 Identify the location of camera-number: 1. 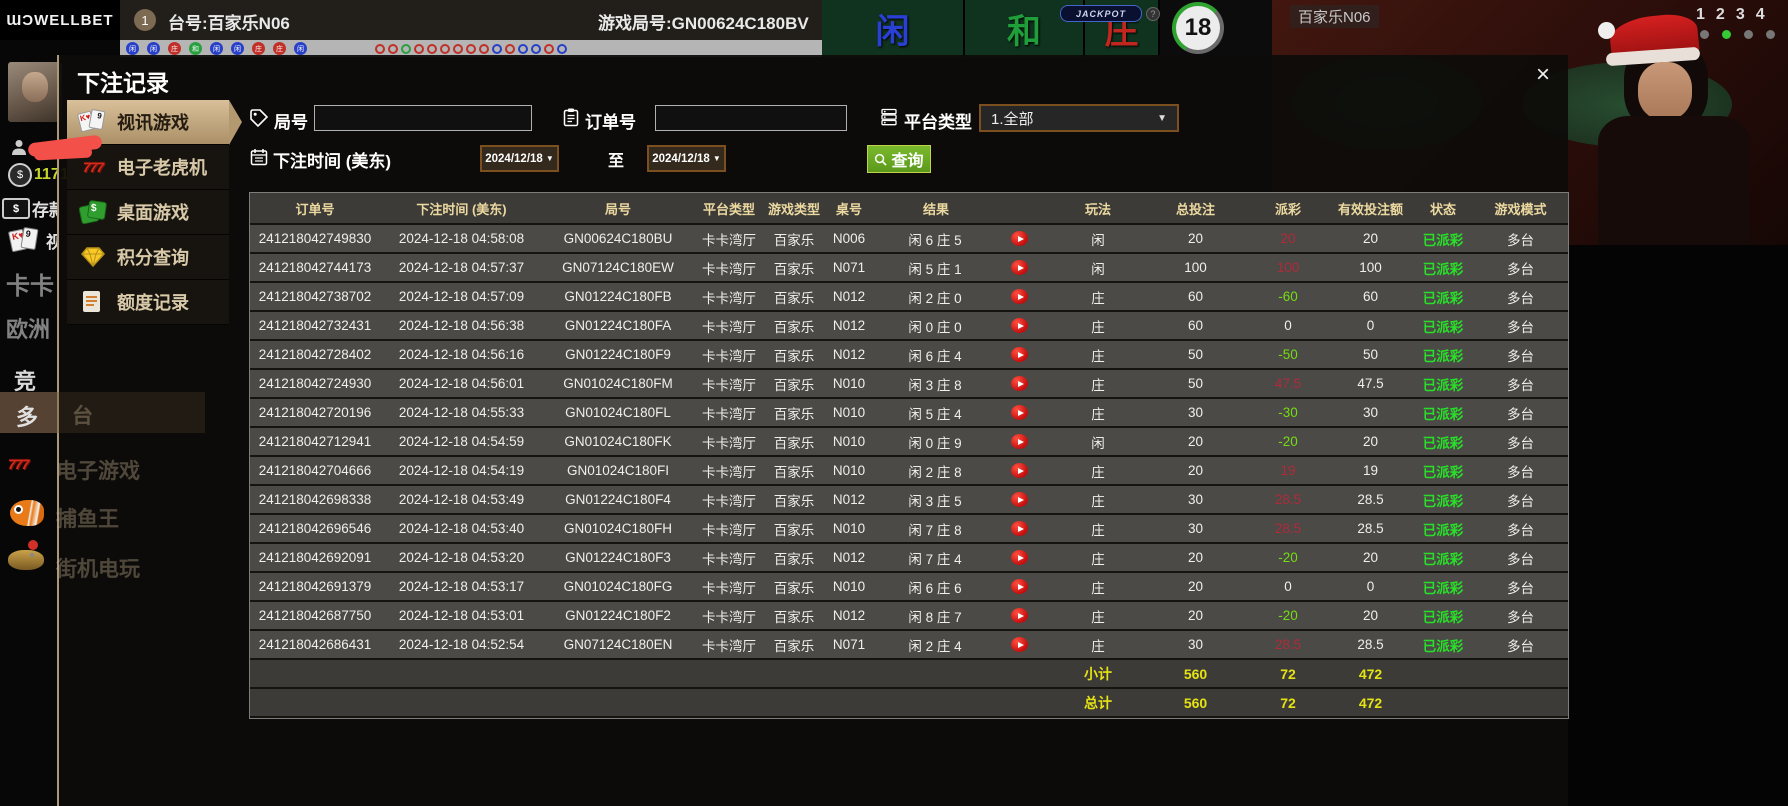
(1700, 15).